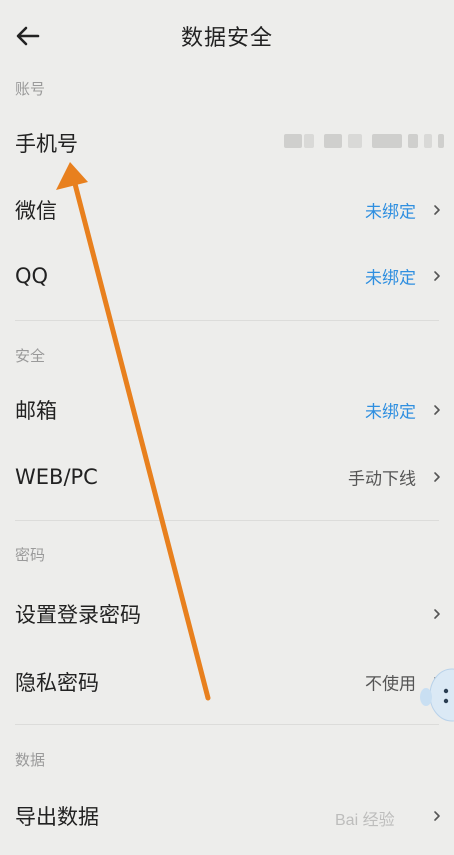  I want to click on page-title: 数据安全, so click(226, 38).